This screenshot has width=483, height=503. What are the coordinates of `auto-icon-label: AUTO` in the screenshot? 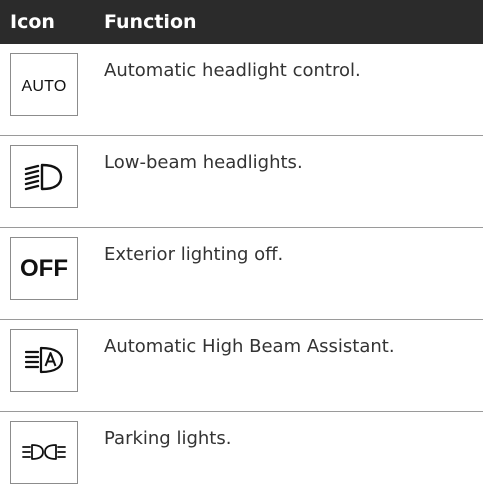 It's located at (44, 86).